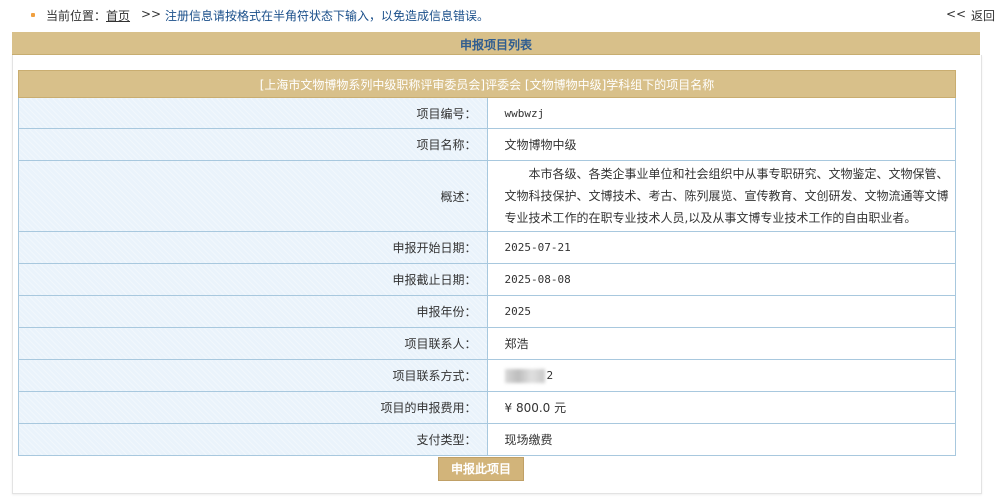 This screenshot has height=503, width=1002. Describe the element at coordinates (253, 196) in the screenshot. I see `overview-label: 概述：` at that location.